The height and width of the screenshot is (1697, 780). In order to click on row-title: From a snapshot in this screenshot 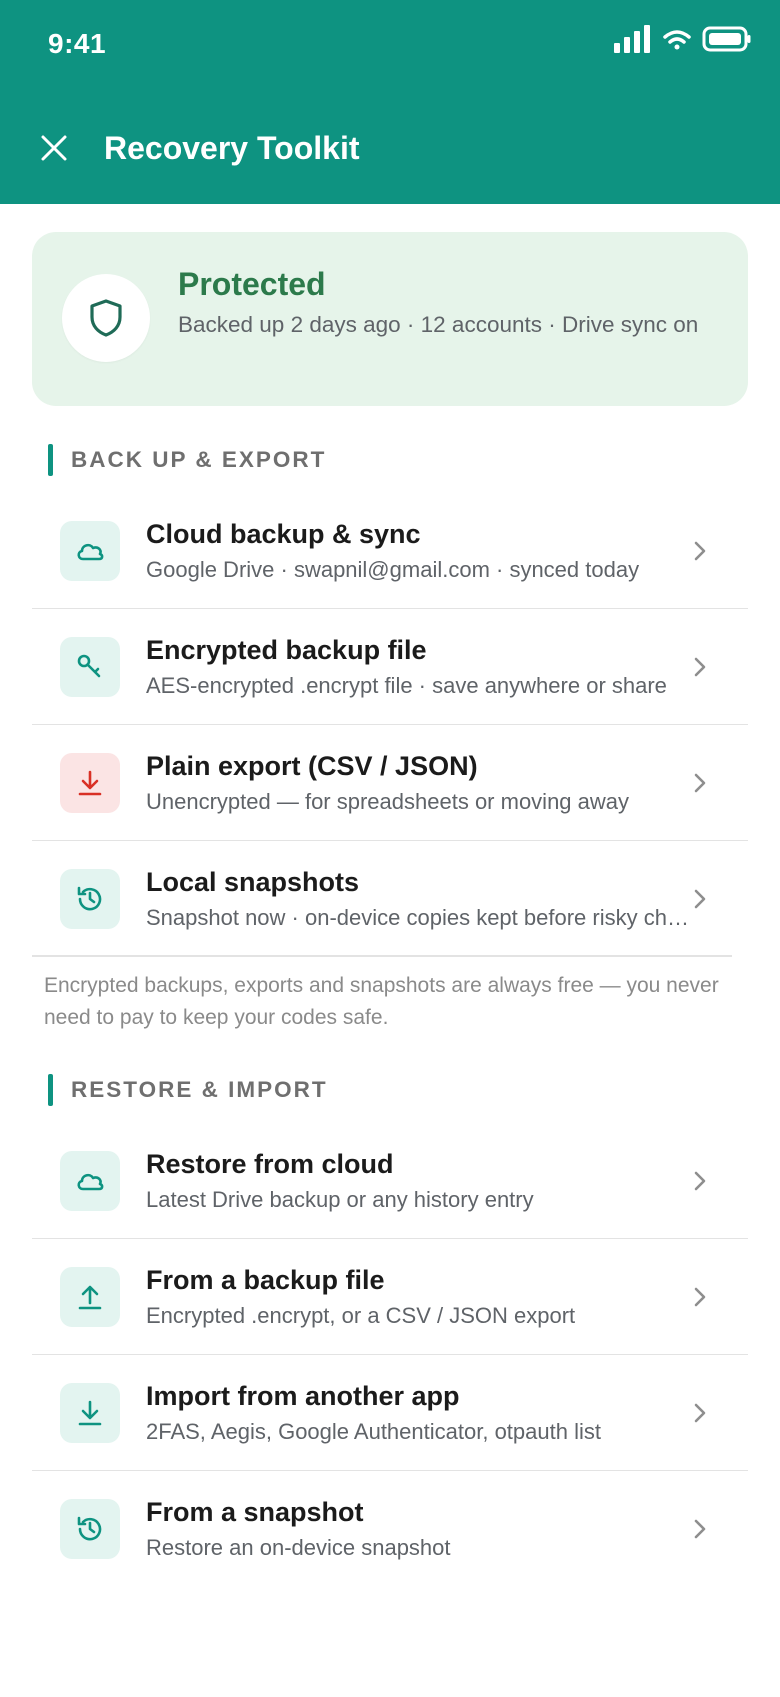, I will do `click(255, 1512)`.